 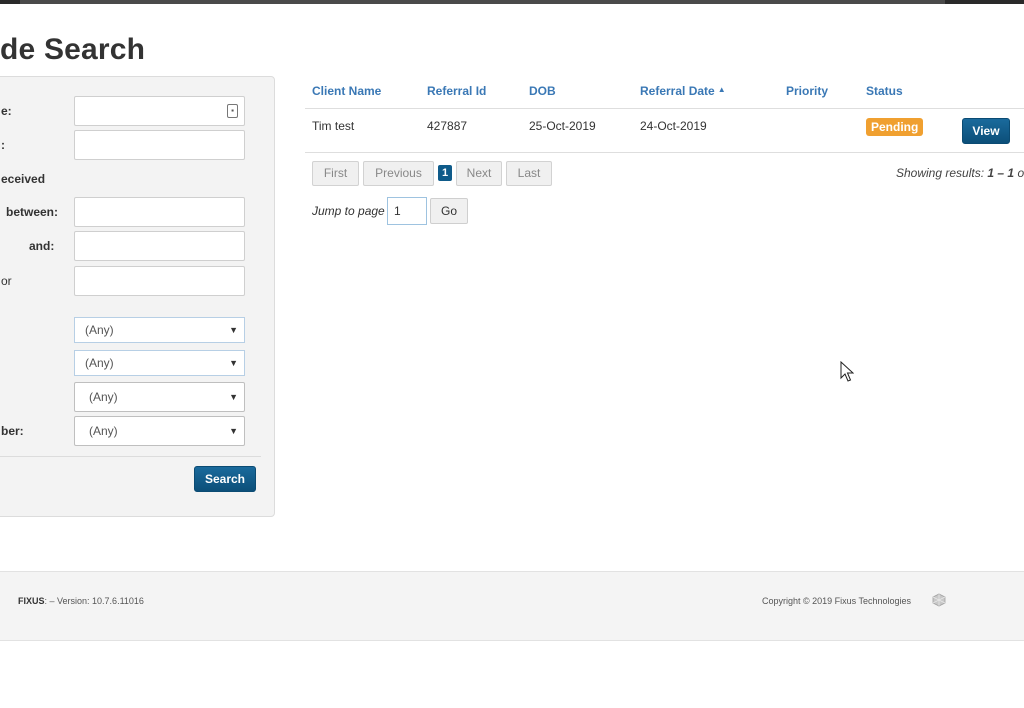 I want to click on version-info: FIXUS: – Version: 10.7.6.11016, so click(x=81, y=601).